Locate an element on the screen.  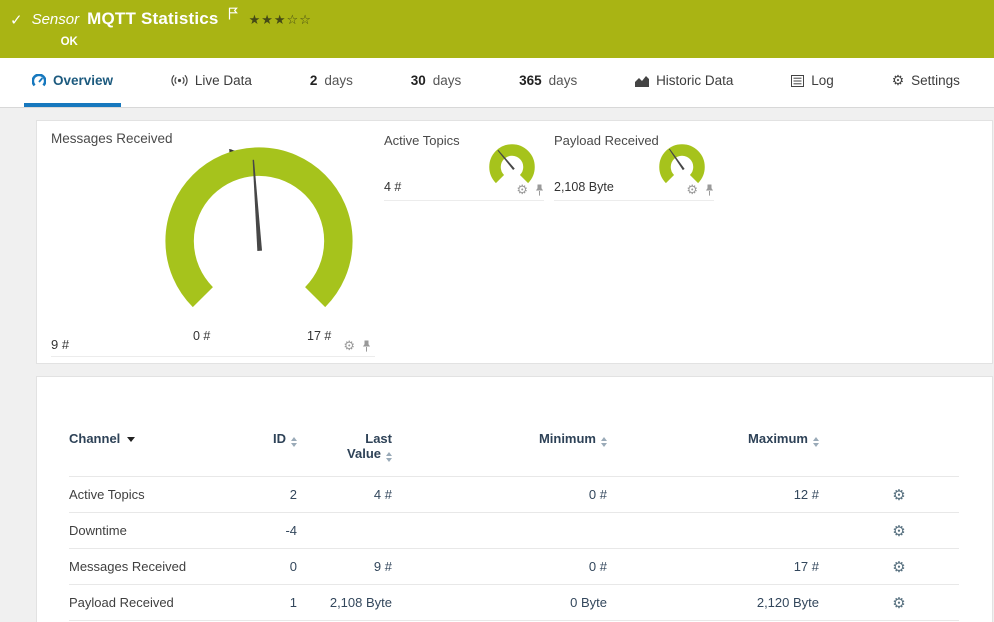
sensor-header-main: Sensor MQTT Statistics ★★★☆☆ OK is located at coordinates (172, 27).